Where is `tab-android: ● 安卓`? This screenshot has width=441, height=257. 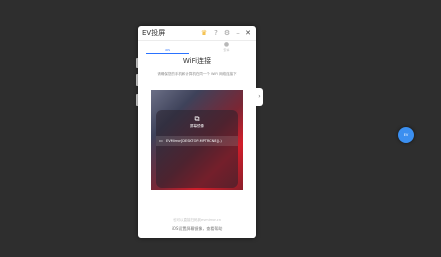 tab-android: ● 安卓 is located at coordinates (226, 47).